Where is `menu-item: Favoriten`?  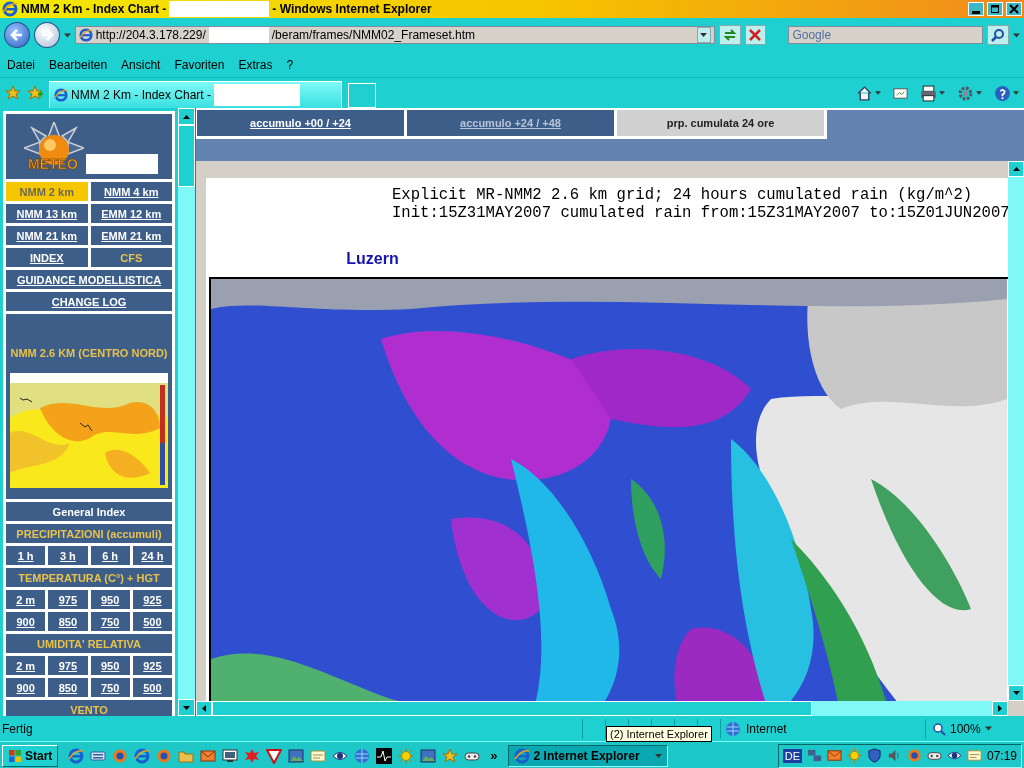 menu-item: Favoriten is located at coordinates (199, 64).